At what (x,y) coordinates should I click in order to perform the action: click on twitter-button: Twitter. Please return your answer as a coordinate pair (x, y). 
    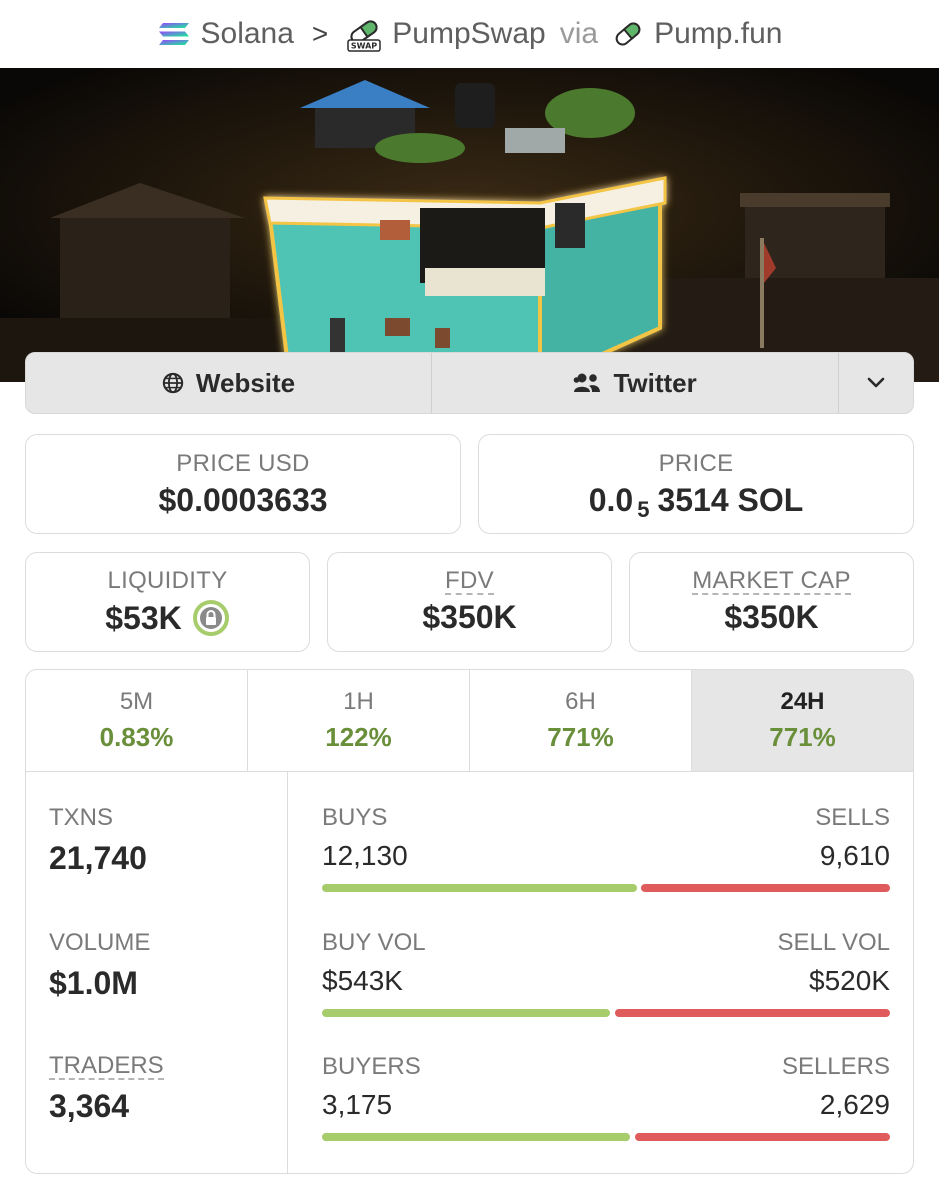
    Looking at the image, I should click on (636, 383).